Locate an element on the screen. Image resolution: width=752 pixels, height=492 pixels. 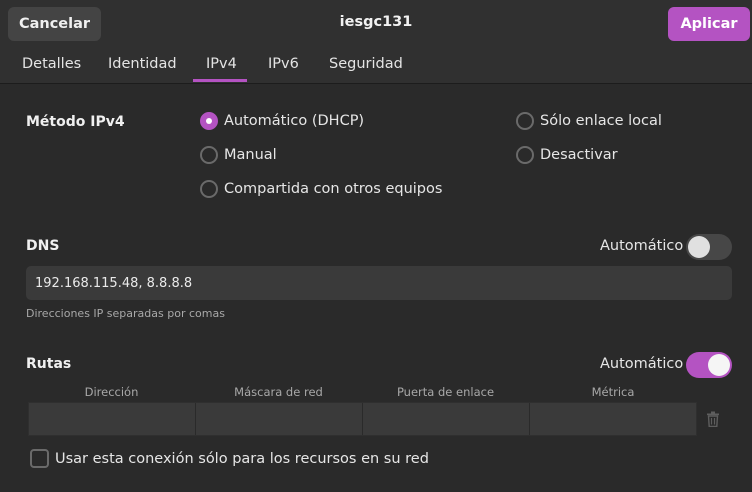
tab-security: Seguridad is located at coordinates (366, 64).